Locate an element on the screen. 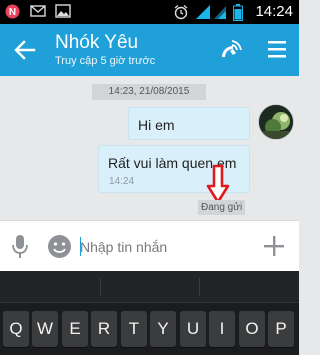 Image resolution: width=320 pixels, height=355 pixels. key-p: P is located at coordinates (281, 329).